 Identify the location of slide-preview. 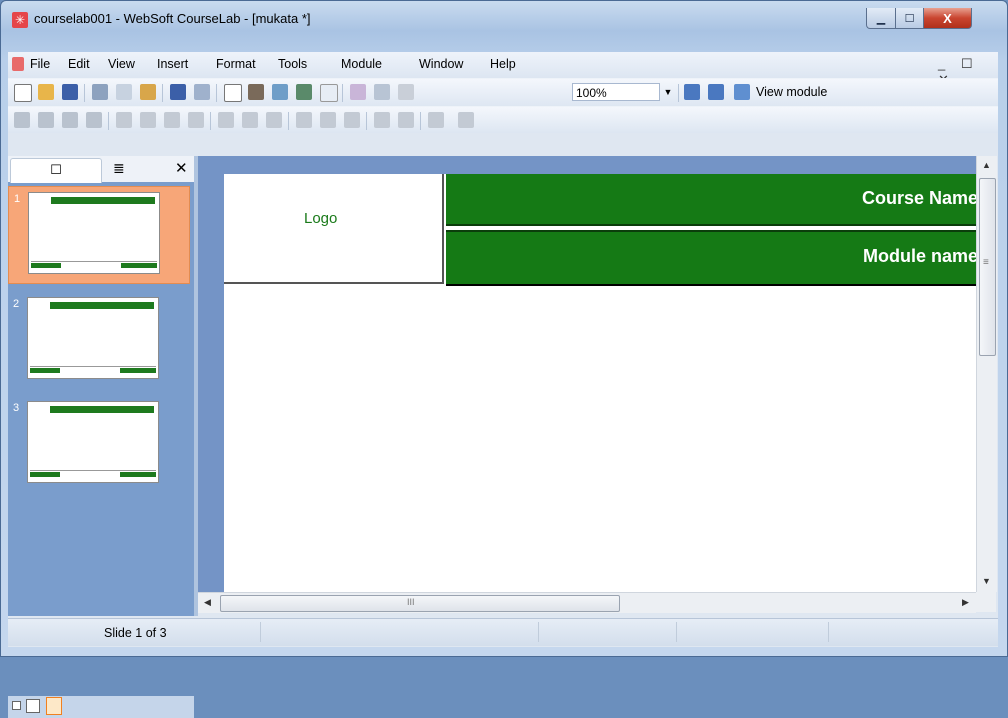
(93, 442).